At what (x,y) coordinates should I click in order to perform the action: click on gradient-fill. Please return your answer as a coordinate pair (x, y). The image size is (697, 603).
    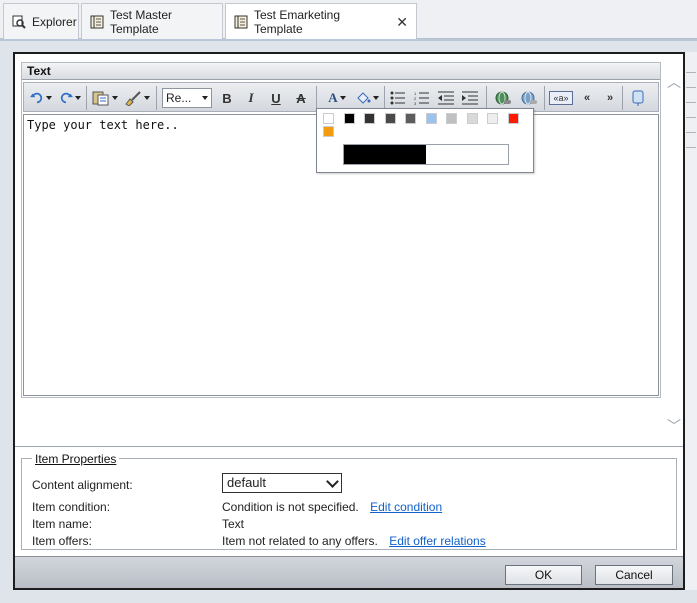
    Looking at the image, I should click on (385, 154).